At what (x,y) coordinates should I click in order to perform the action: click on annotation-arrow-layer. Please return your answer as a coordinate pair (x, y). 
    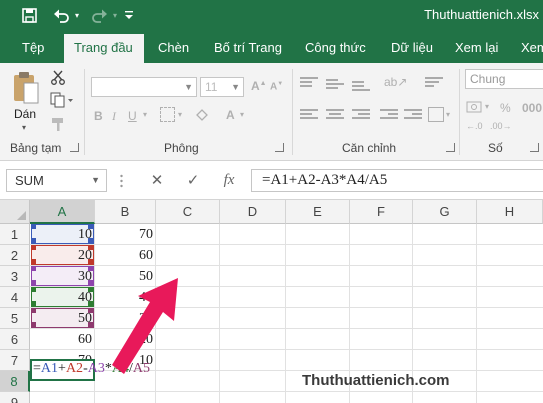
    Looking at the image, I should click on (145, 326).